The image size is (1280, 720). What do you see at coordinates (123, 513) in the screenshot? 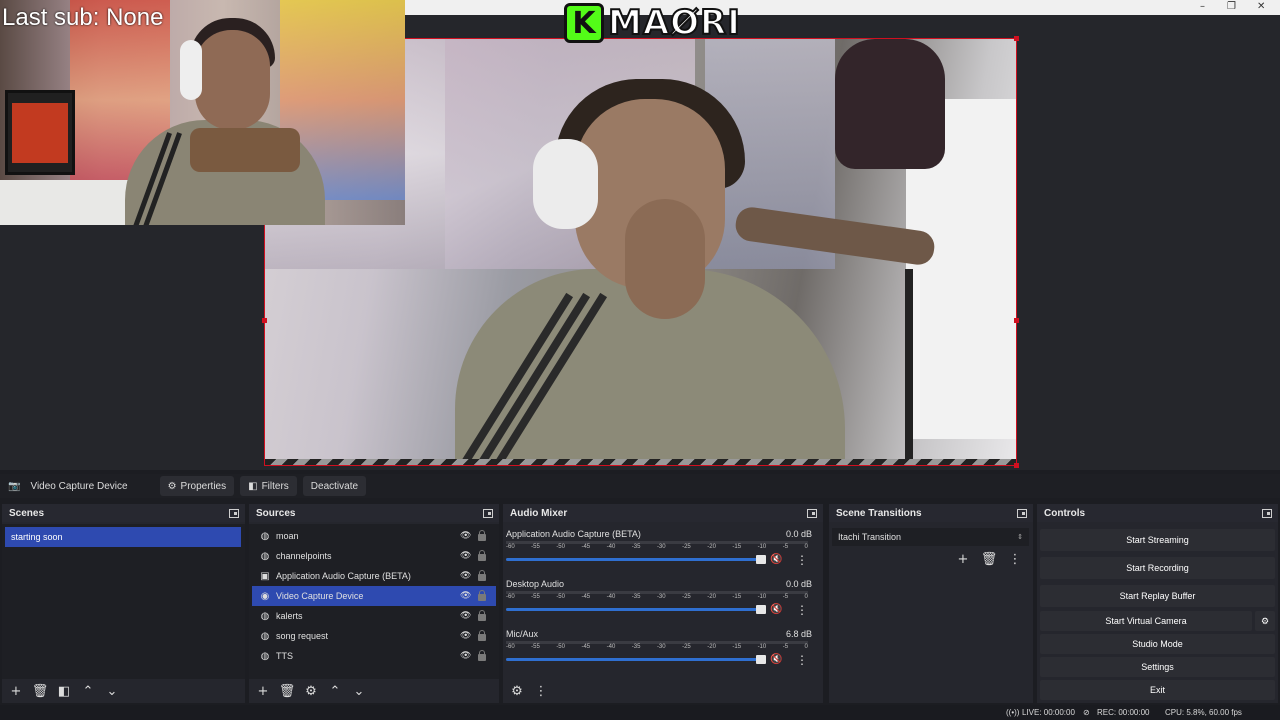
I see `scenes-header: Scenes` at bounding box center [123, 513].